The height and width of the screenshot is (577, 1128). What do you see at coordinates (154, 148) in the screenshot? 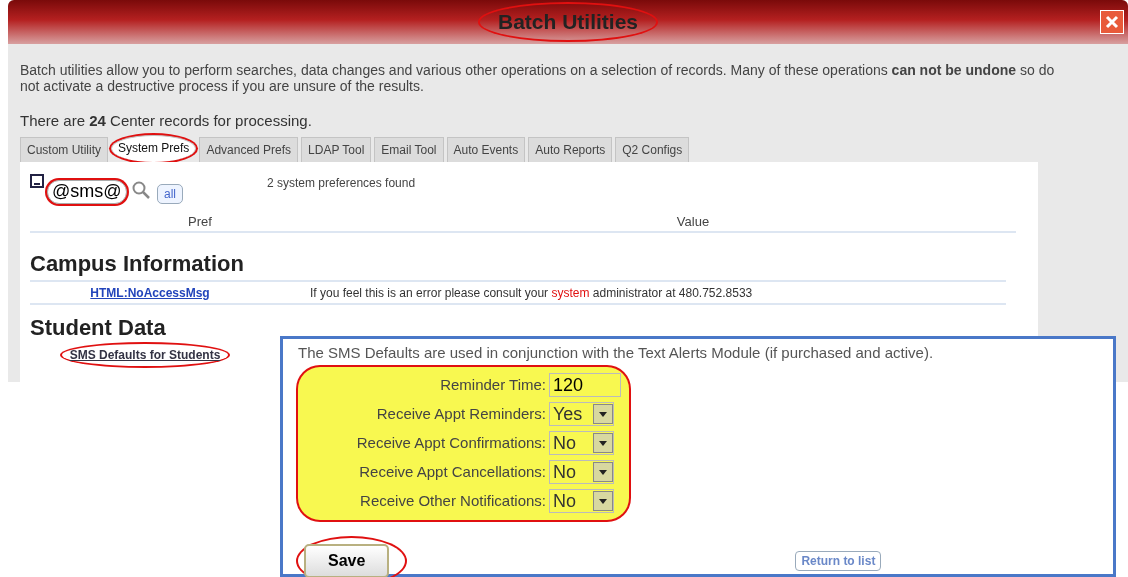
I see `tab: System Prefs` at bounding box center [154, 148].